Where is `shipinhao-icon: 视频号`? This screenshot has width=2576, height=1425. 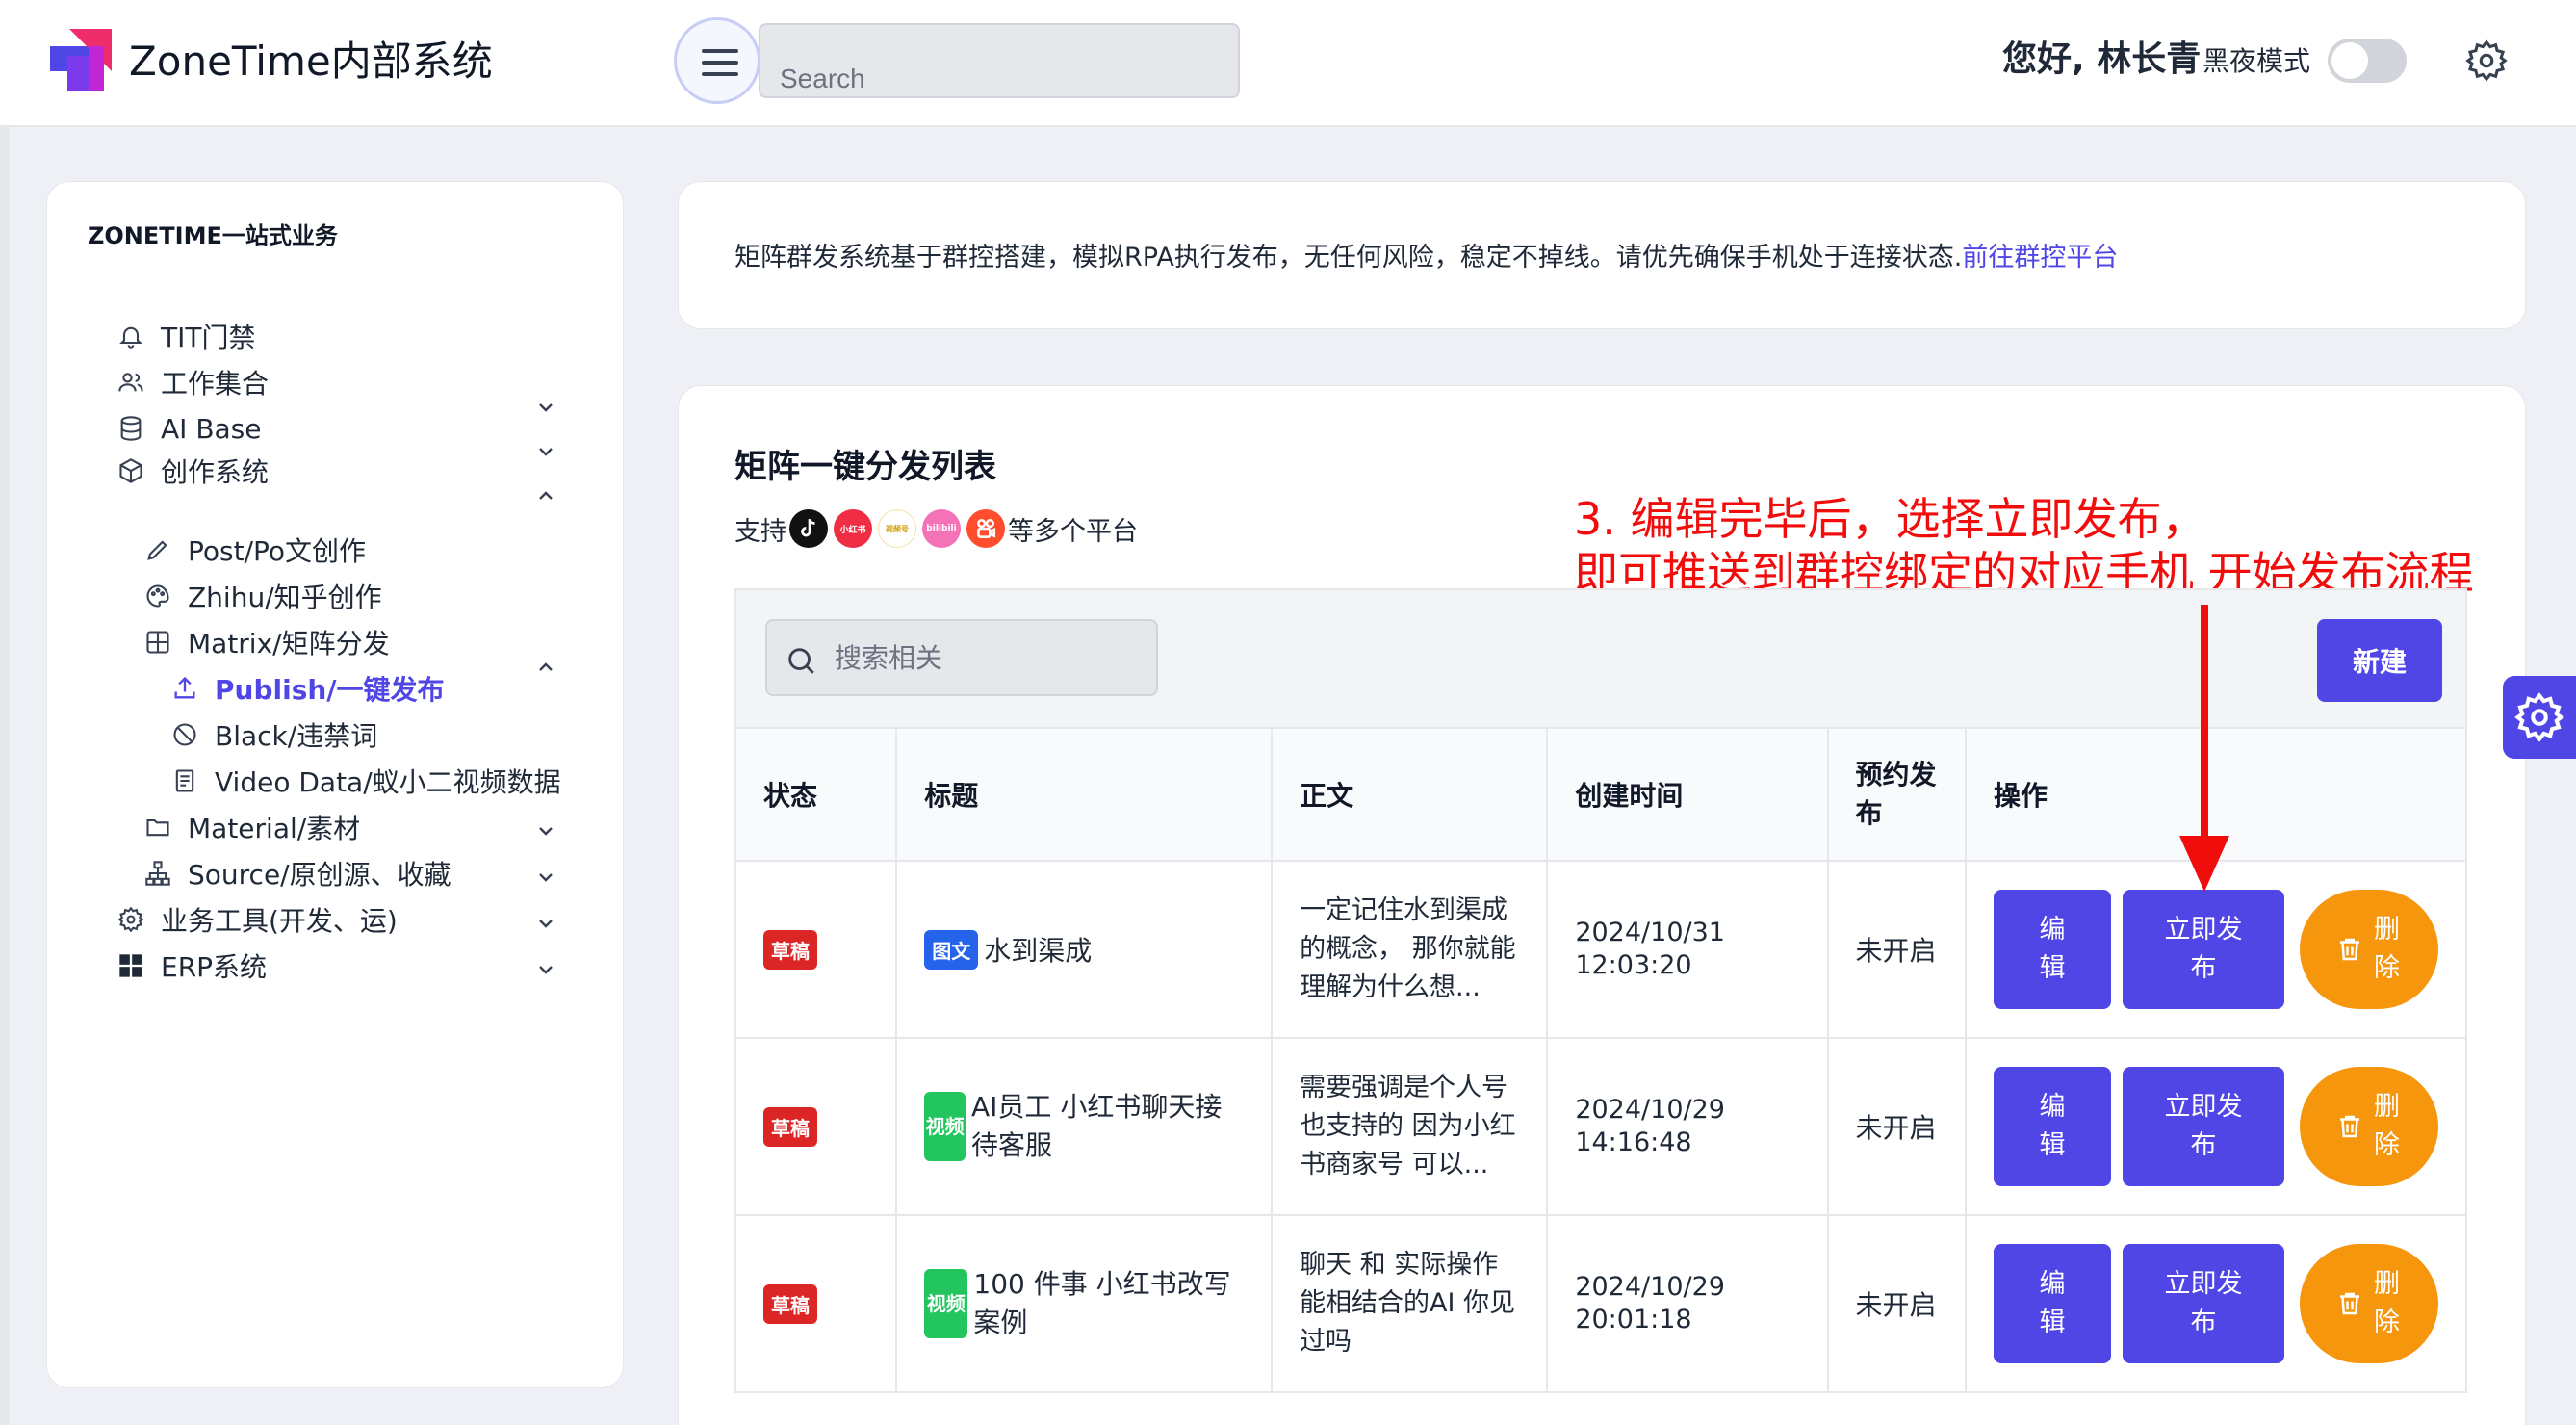
shipinhao-icon: 视频号 is located at coordinates (897, 528).